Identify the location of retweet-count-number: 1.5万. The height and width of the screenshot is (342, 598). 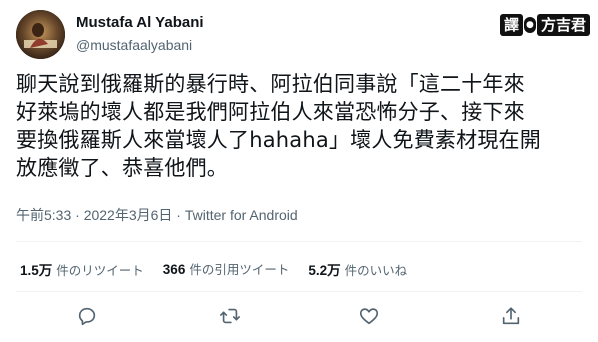
(36, 270).